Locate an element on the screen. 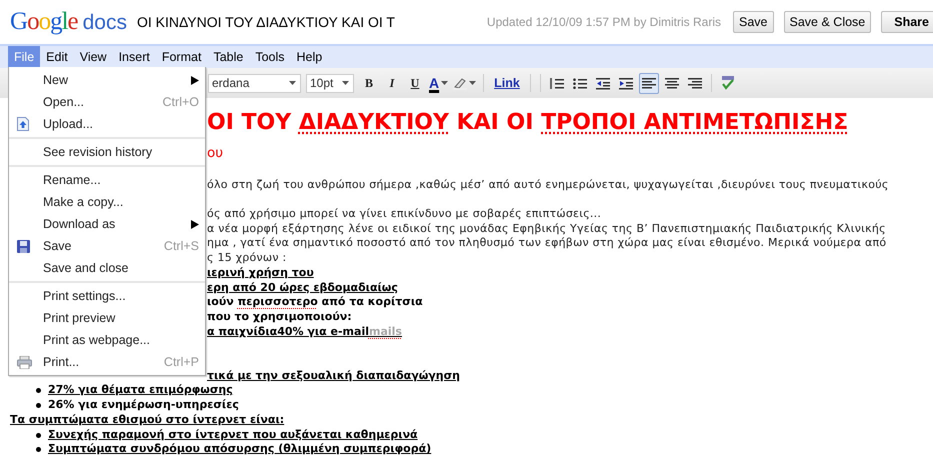  share-button: Share is located at coordinates (907, 22).